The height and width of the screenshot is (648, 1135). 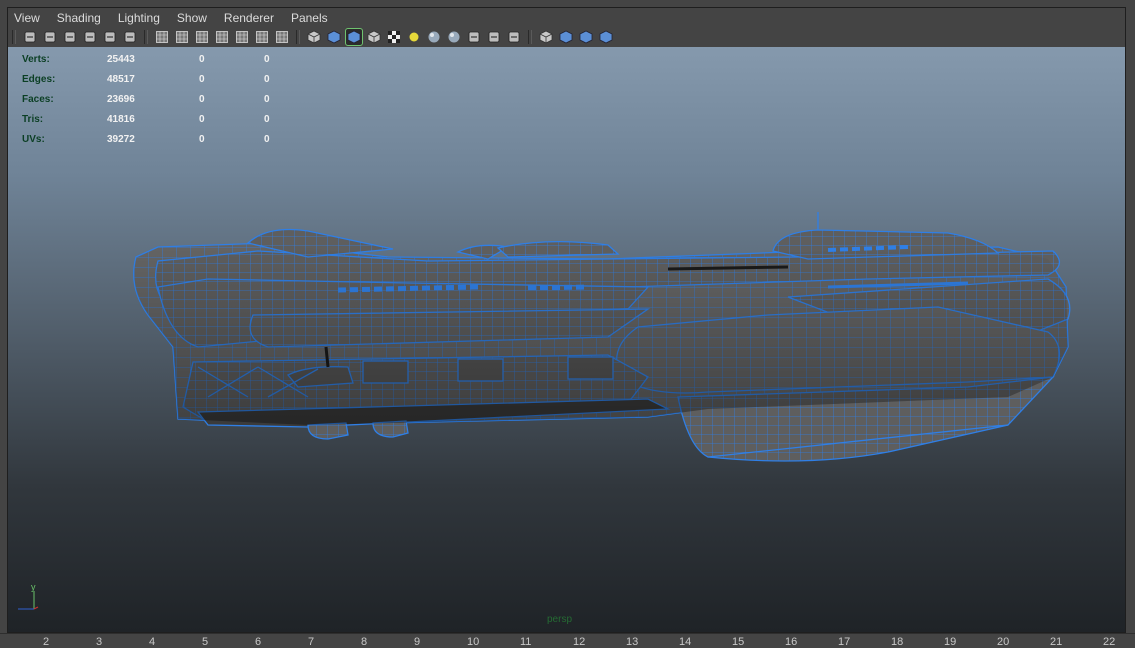 What do you see at coordinates (46, 642) in the screenshot?
I see `timeline-tick: 2` at bounding box center [46, 642].